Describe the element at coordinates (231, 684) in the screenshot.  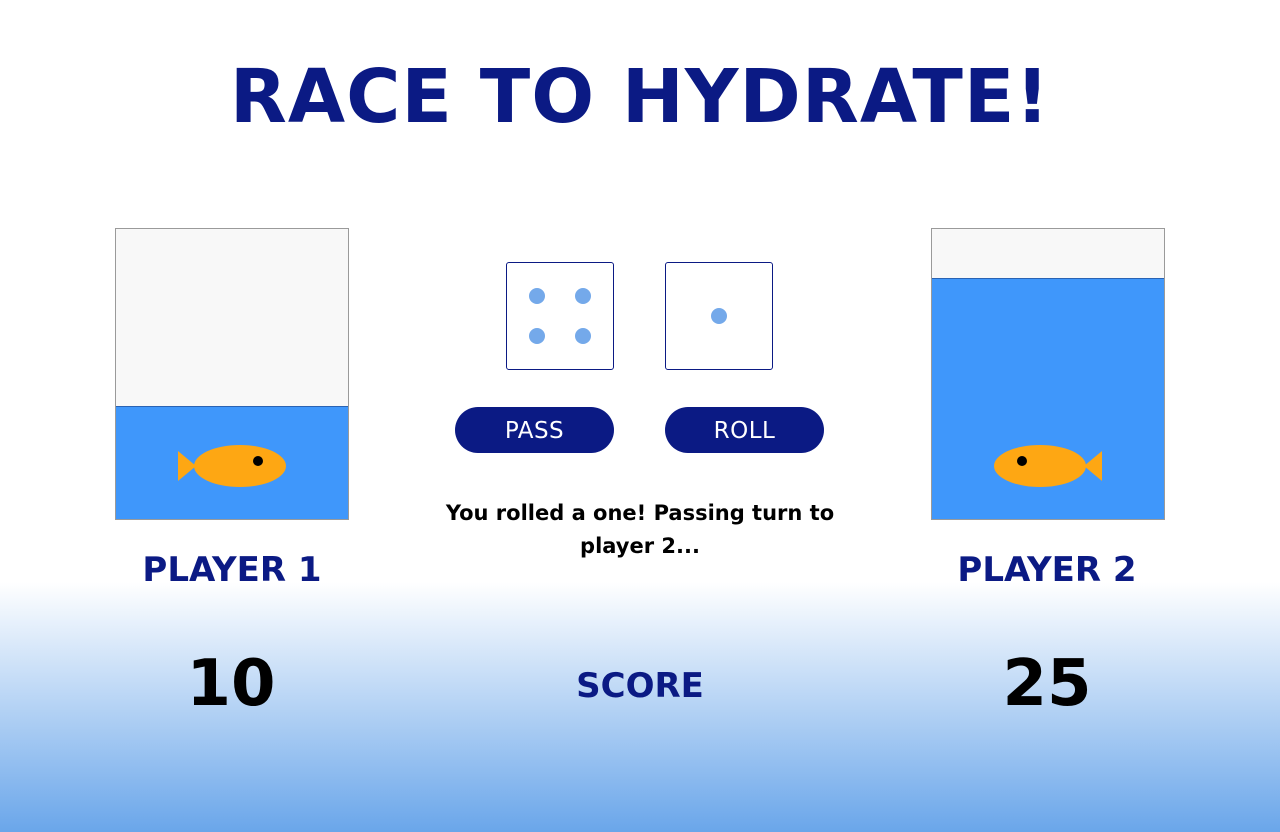
I see `player-1-score: 10` at that location.